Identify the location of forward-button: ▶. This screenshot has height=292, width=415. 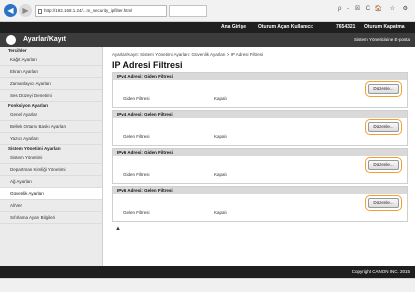
(25, 10).